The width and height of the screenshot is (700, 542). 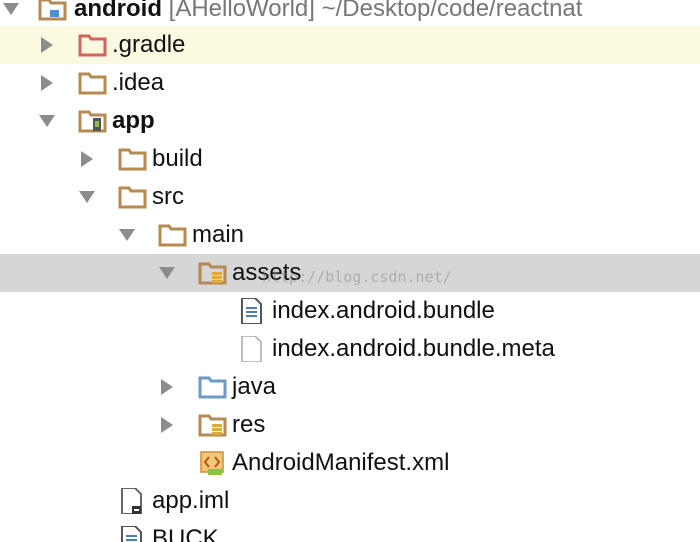 What do you see at coordinates (350, 121) in the screenshot?
I see `tree-row-app: app` at bounding box center [350, 121].